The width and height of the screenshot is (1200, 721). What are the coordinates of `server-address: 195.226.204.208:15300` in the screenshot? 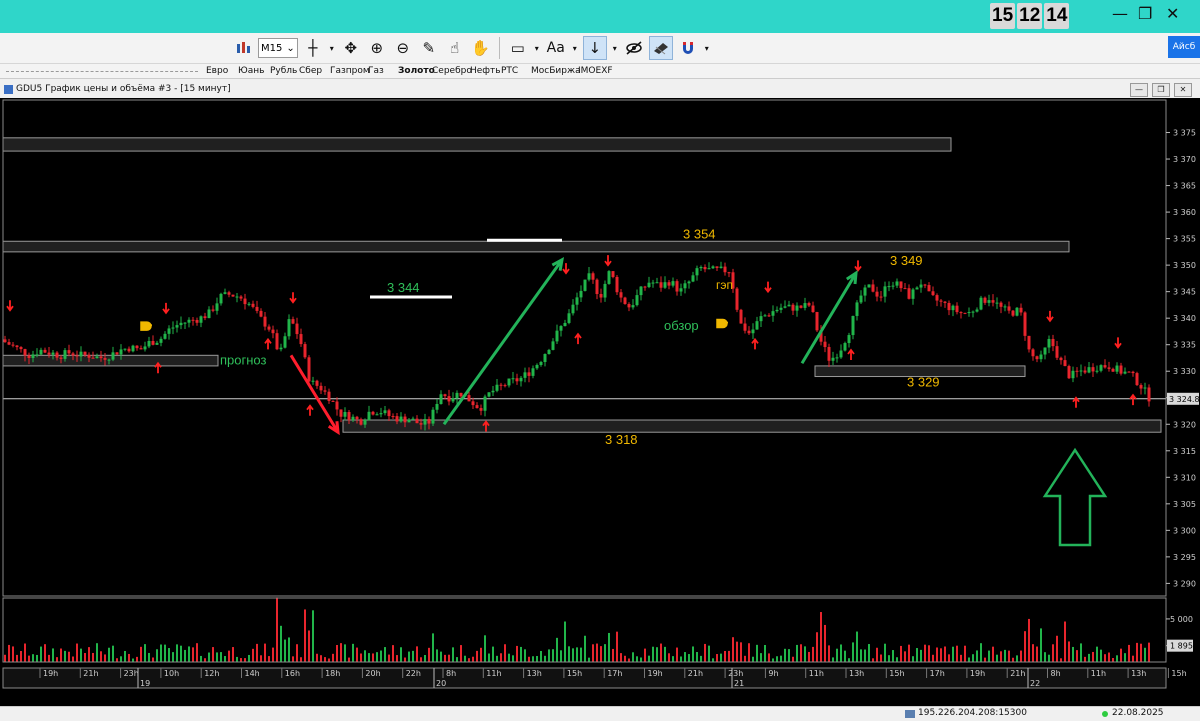 It's located at (972, 713).